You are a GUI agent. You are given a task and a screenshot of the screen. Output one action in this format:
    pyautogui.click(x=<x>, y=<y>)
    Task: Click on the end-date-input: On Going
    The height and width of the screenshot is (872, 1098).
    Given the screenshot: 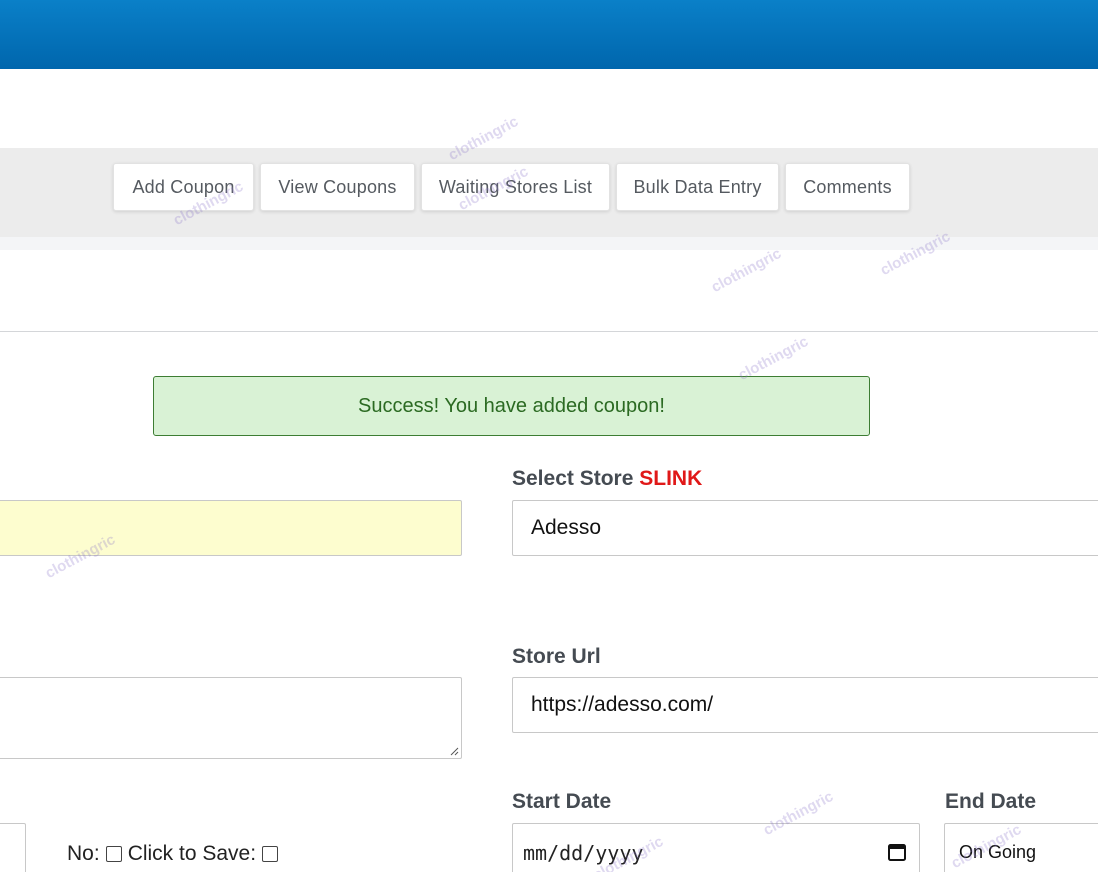 What is the action you would take?
    pyautogui.click(x=1021, y=847)
    